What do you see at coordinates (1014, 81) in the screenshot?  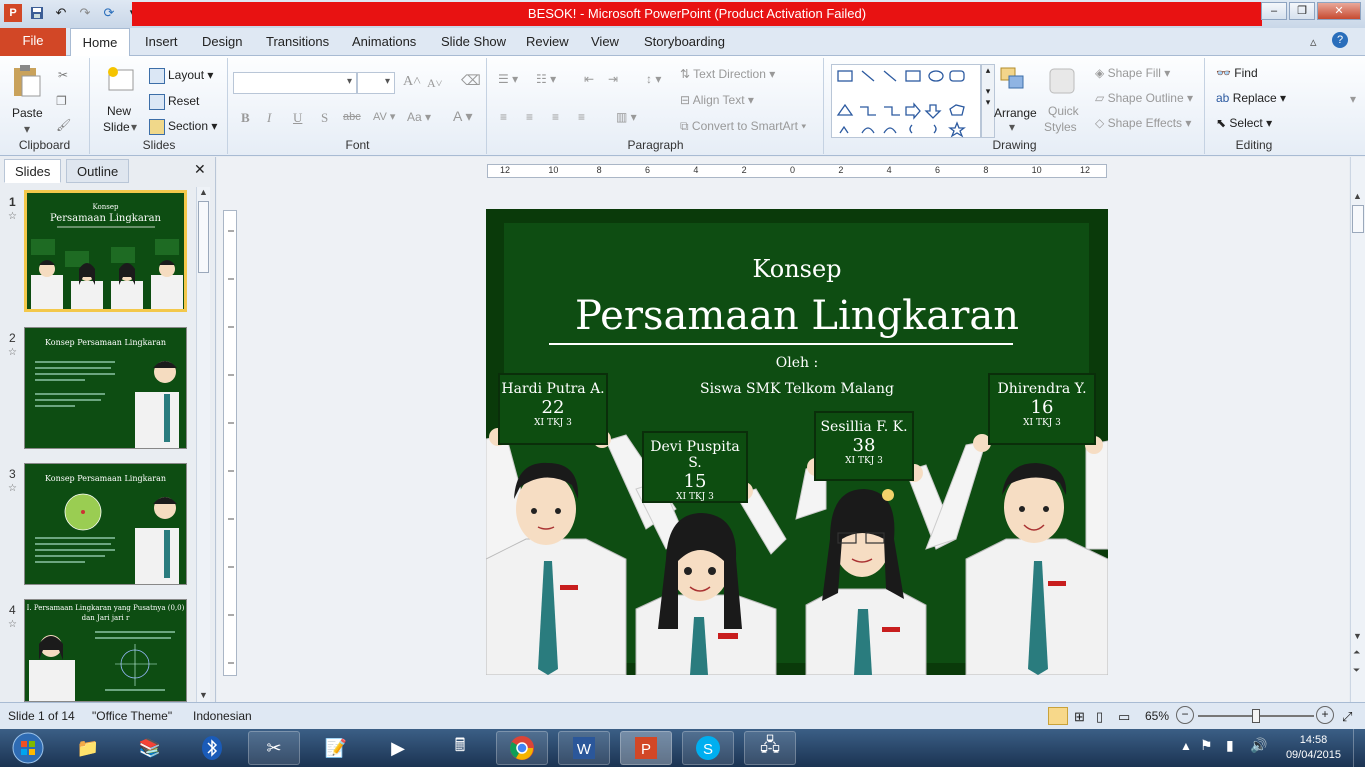 I see `arrange-icon` at bounding box center [1014, 81].